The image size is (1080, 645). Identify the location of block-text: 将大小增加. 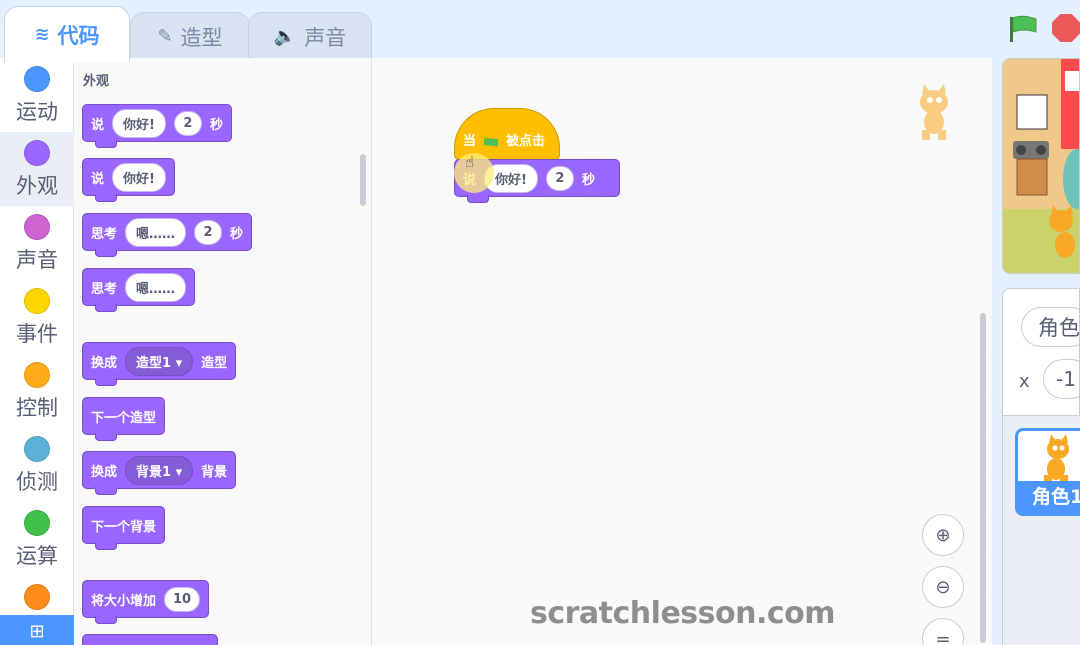
(124, 601).